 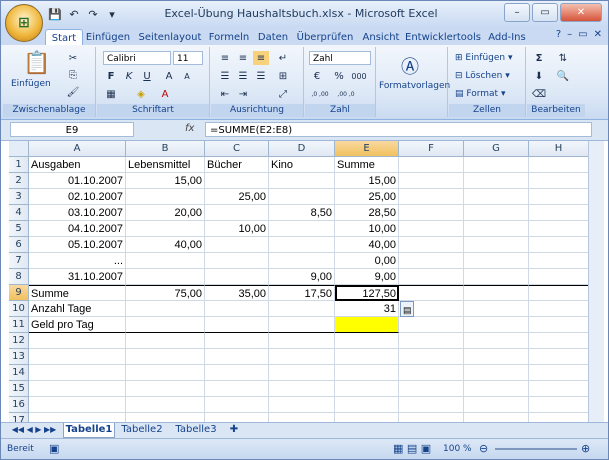 What do you see at coordinates (431, 277) in the screenshot?
I see `cell-f8` at bounding box center [431, 277].